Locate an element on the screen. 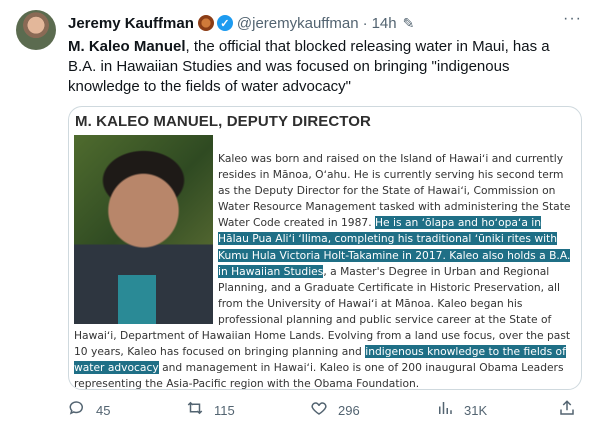 Image resolution: width=598 pixels, height=432 pixels. repost-count: 115 is located at coordinates (224, 410).